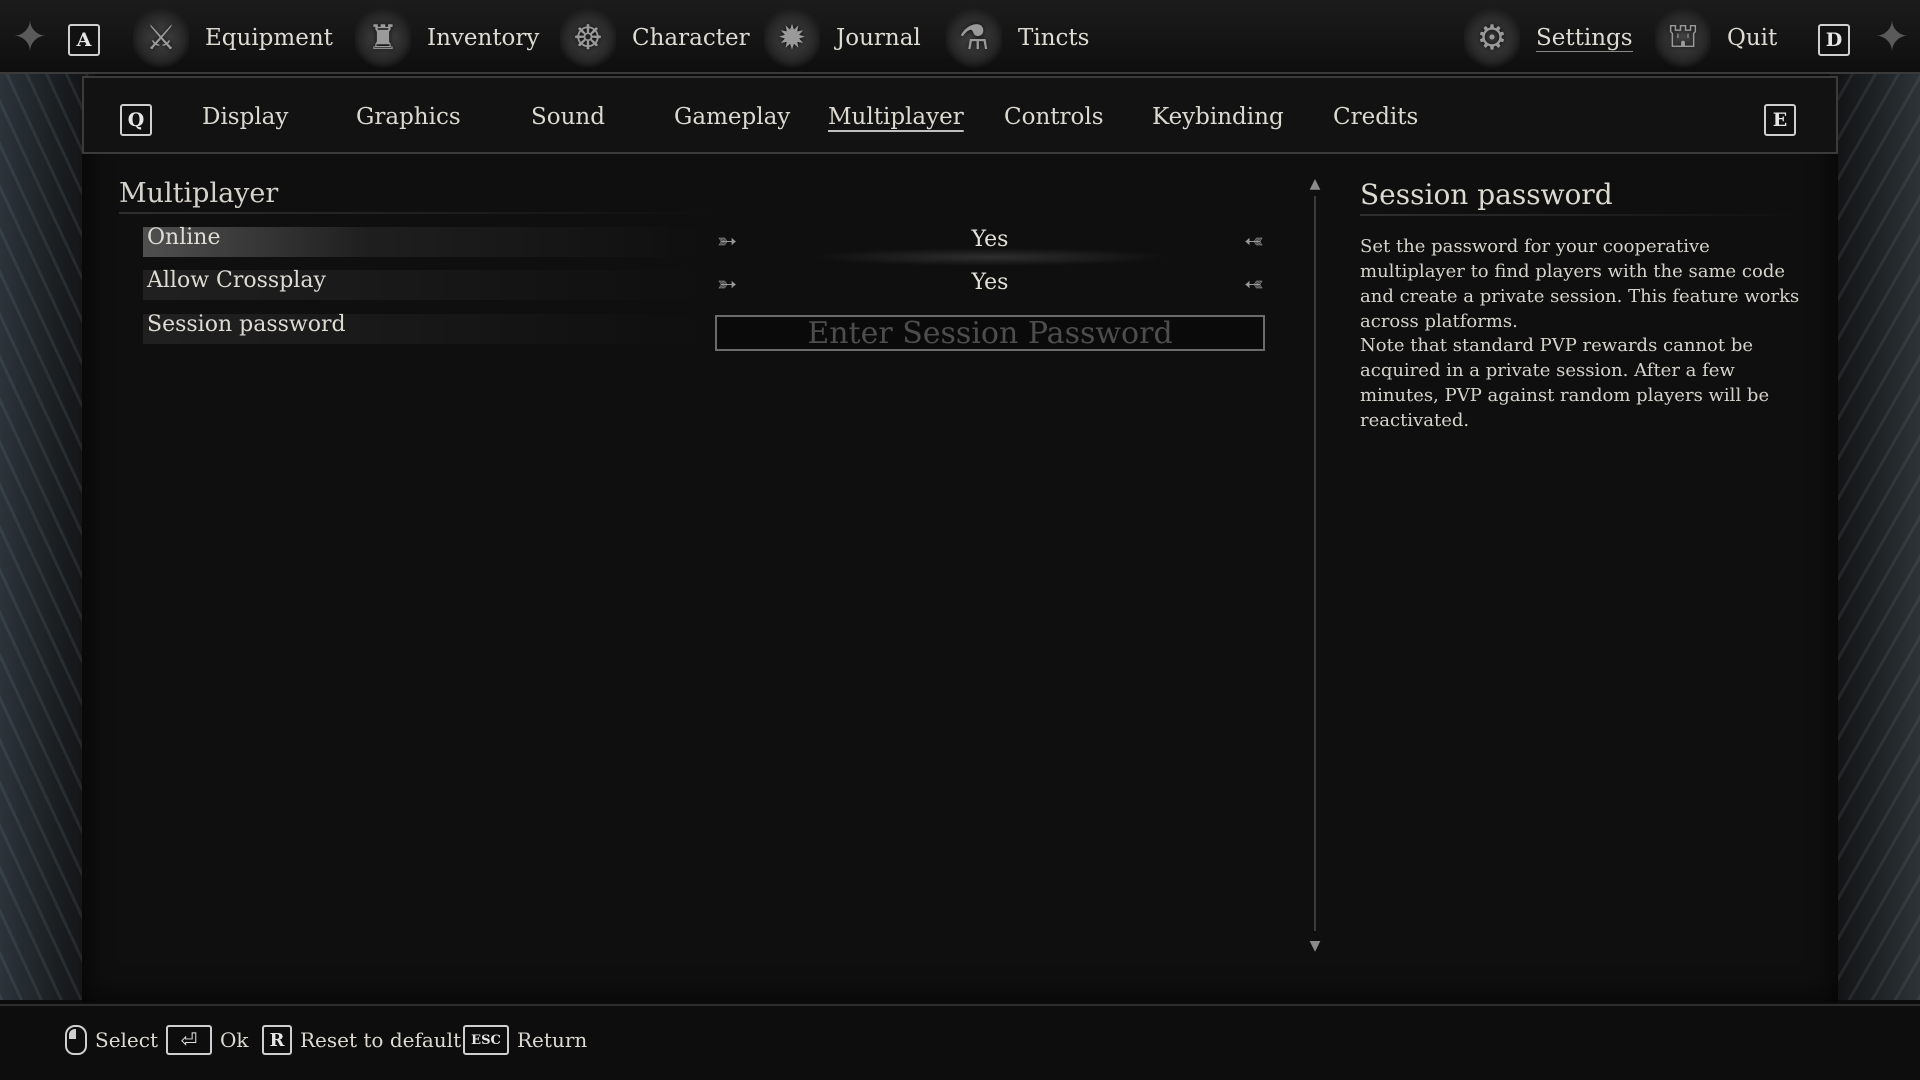 This screenshot has height=1080, width=1920. Describe the element at coordinates (1683, 38) in the screenshot. I see `quit-icon: ⛫` at that location.